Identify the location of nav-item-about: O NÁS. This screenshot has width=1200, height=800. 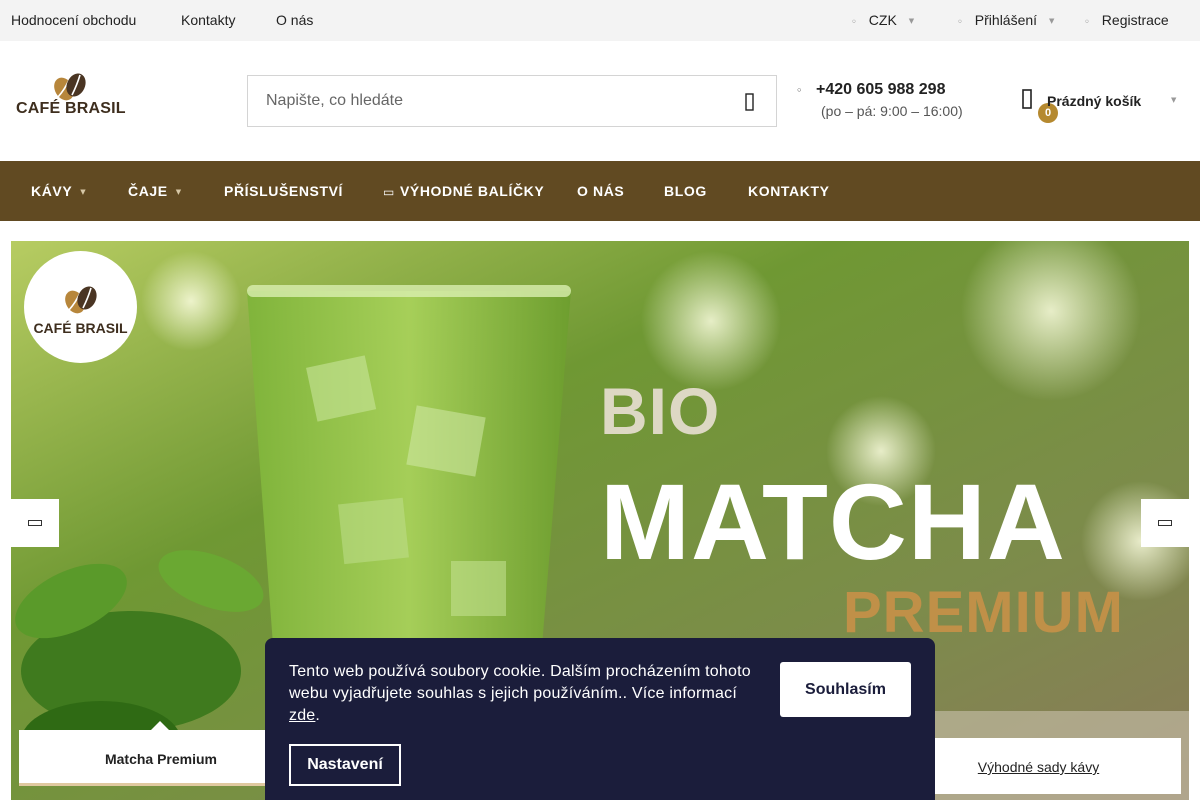
(600, 191).